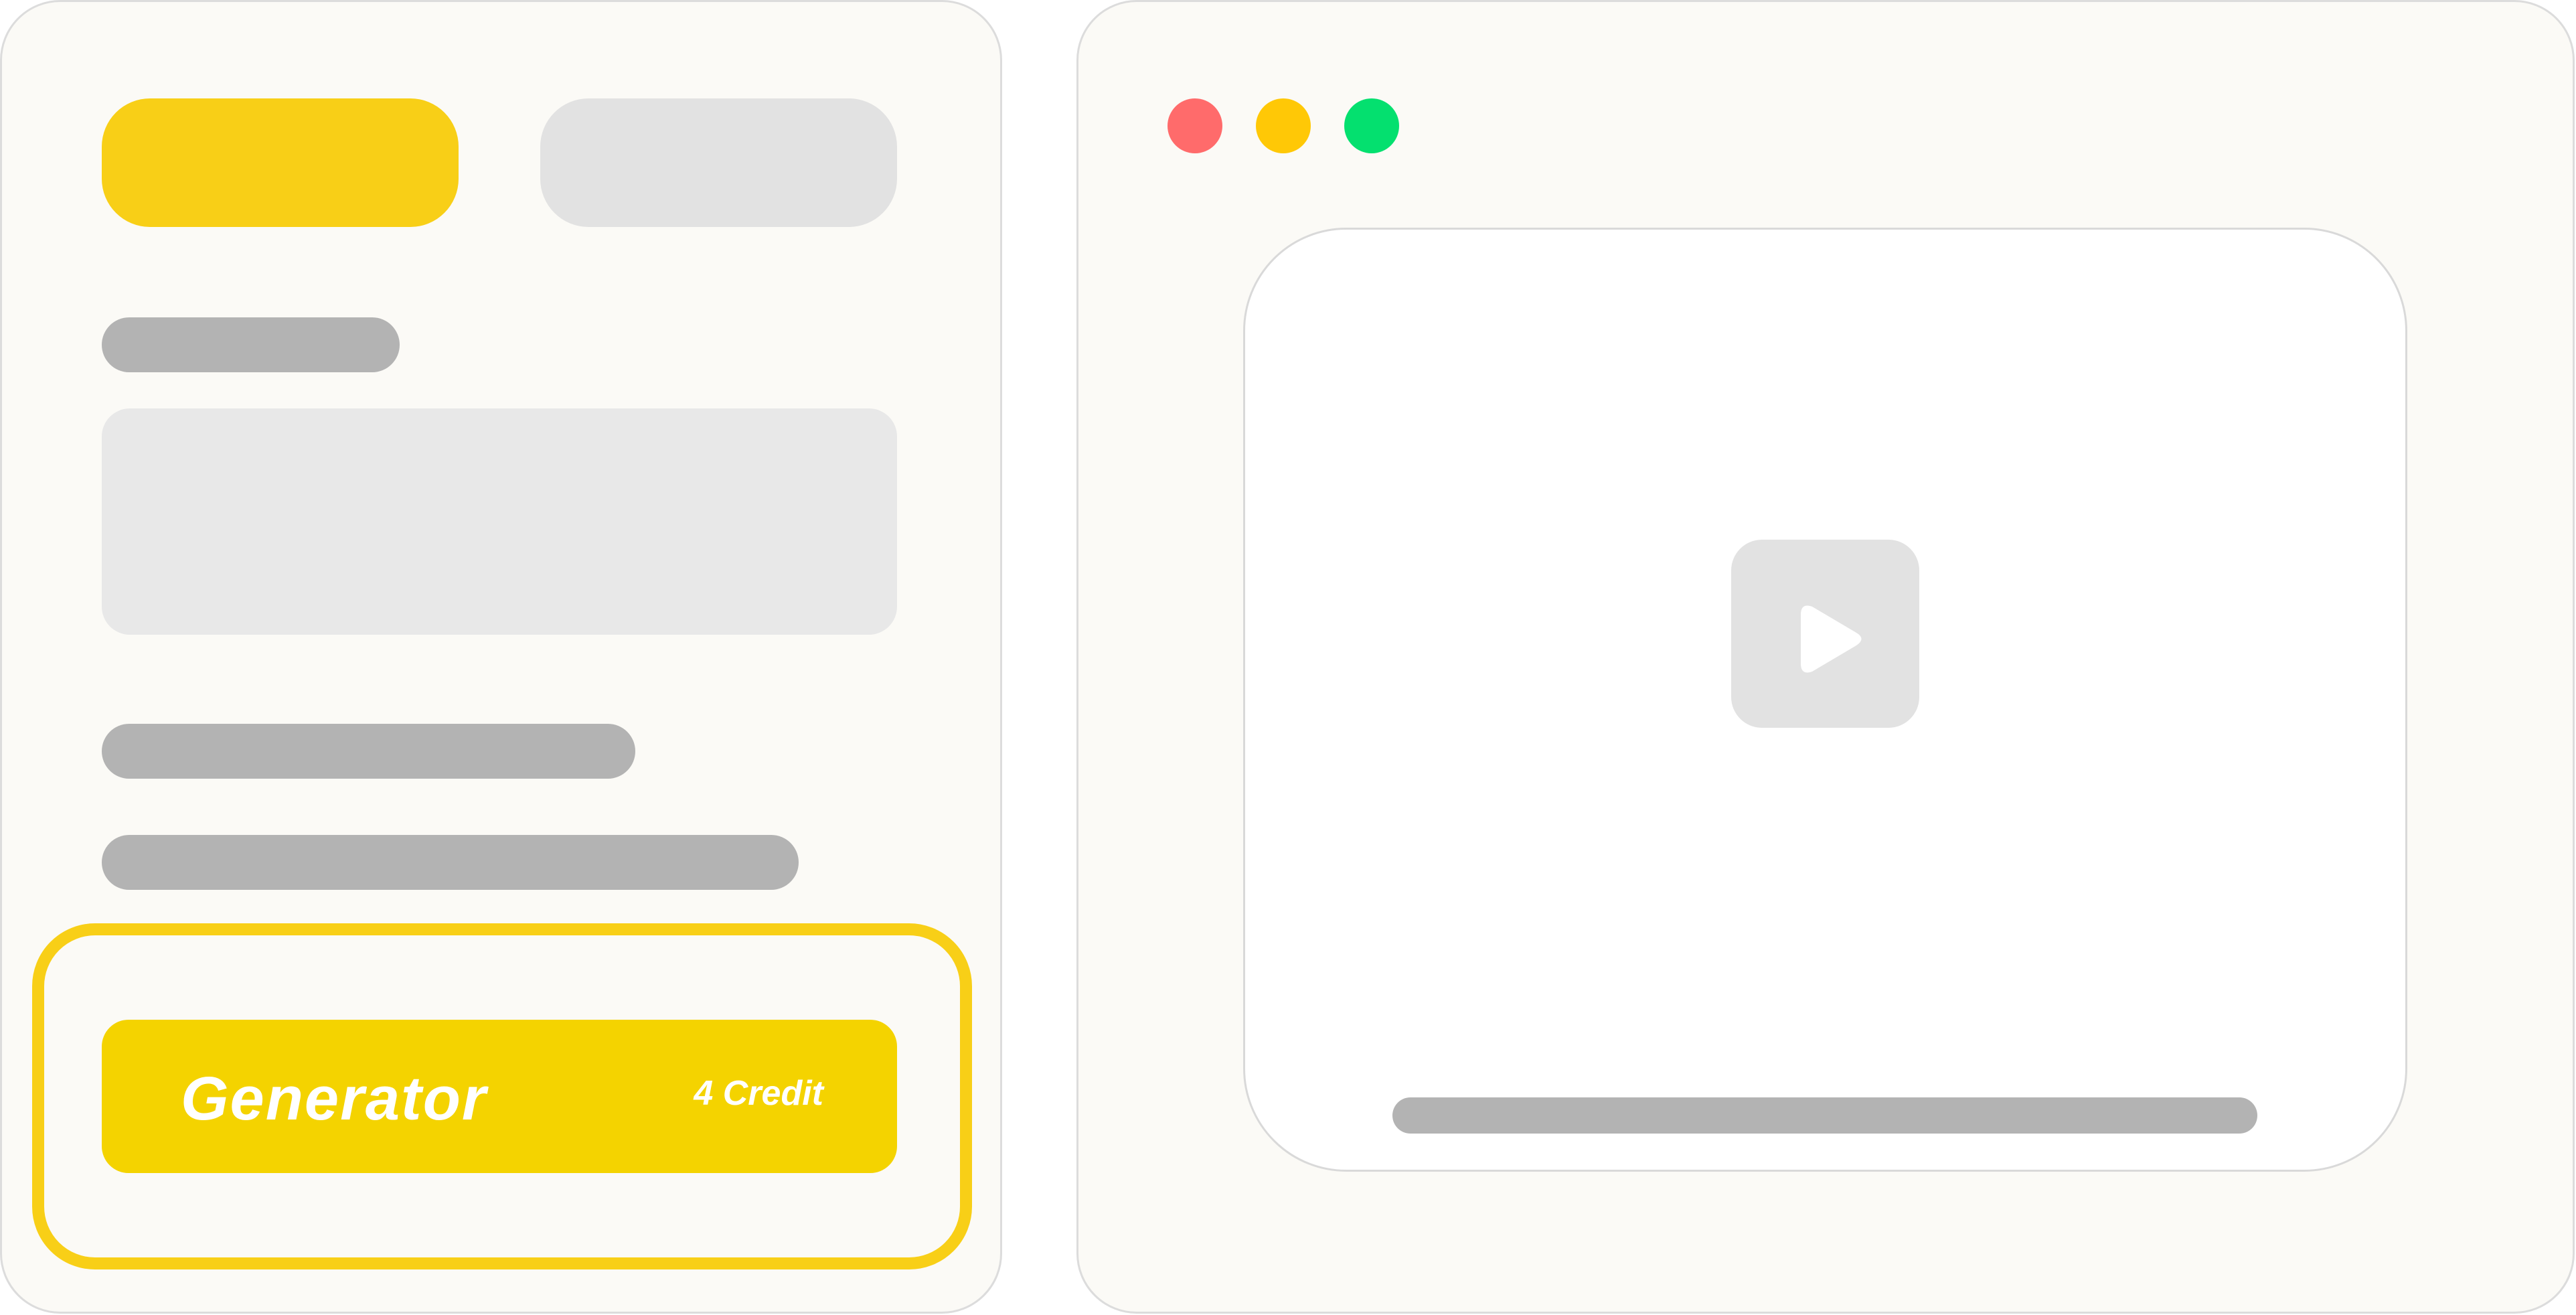  What do you see at coordinates (334, 1098) in the screenshot?
I see `generate-button-label: Generator` at bounding box center [334, 1098].